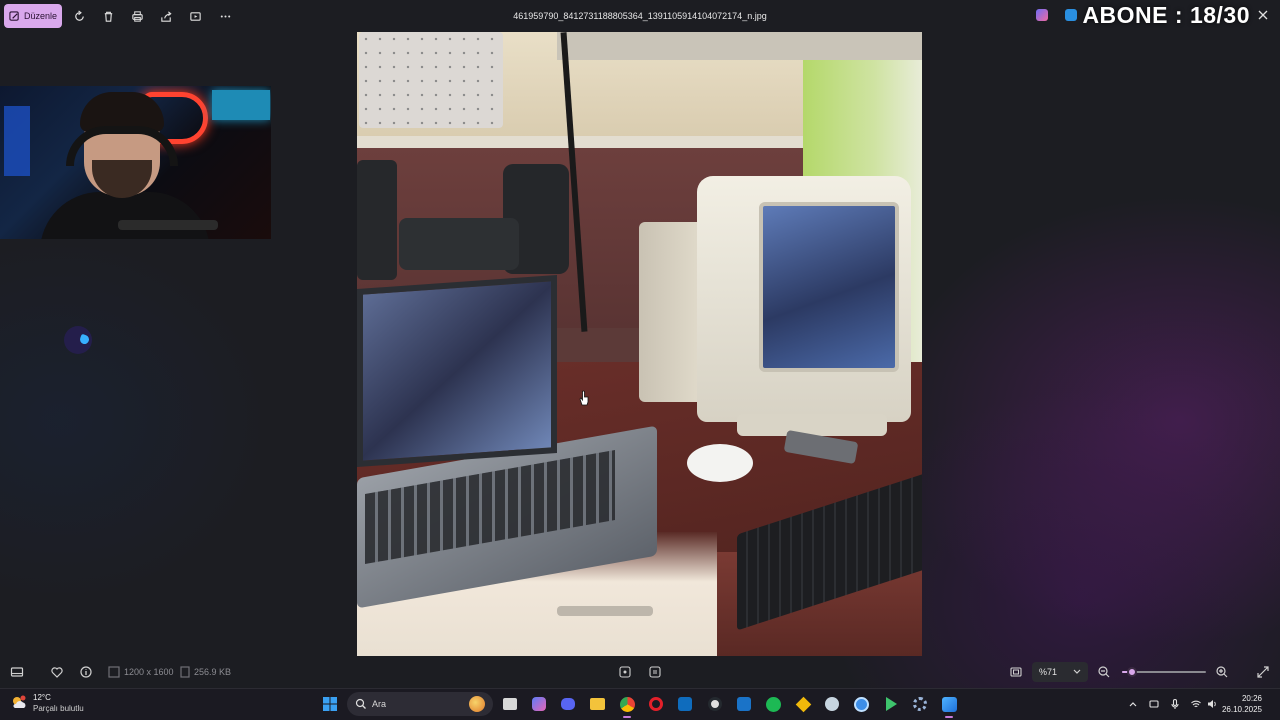  I want to click on share-icon, so click(166, 16).